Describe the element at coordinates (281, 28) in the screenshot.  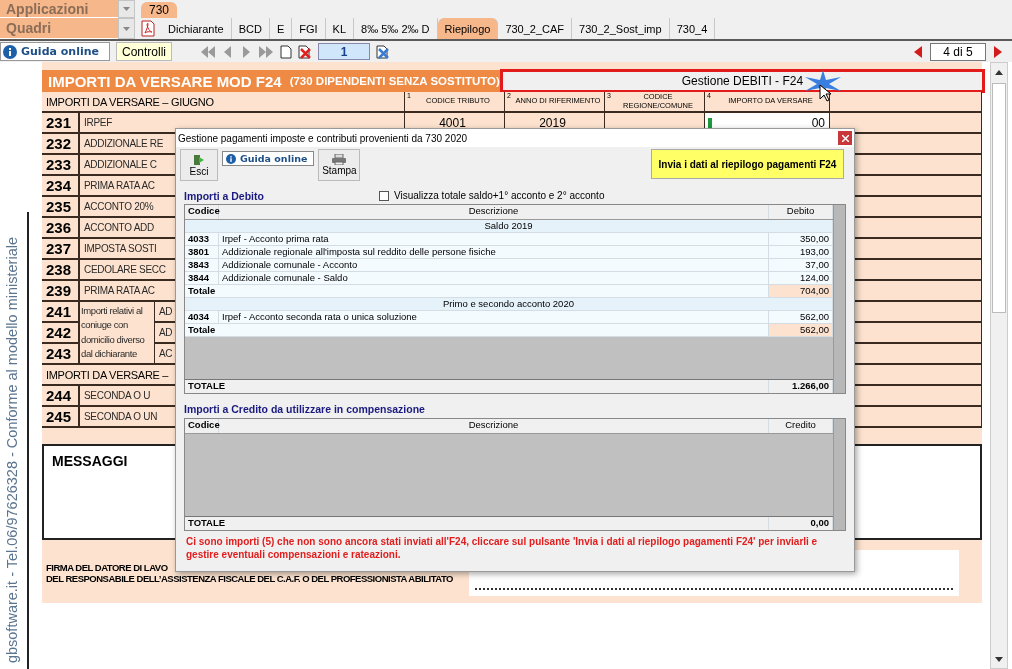
I see `tab: E` at that location.